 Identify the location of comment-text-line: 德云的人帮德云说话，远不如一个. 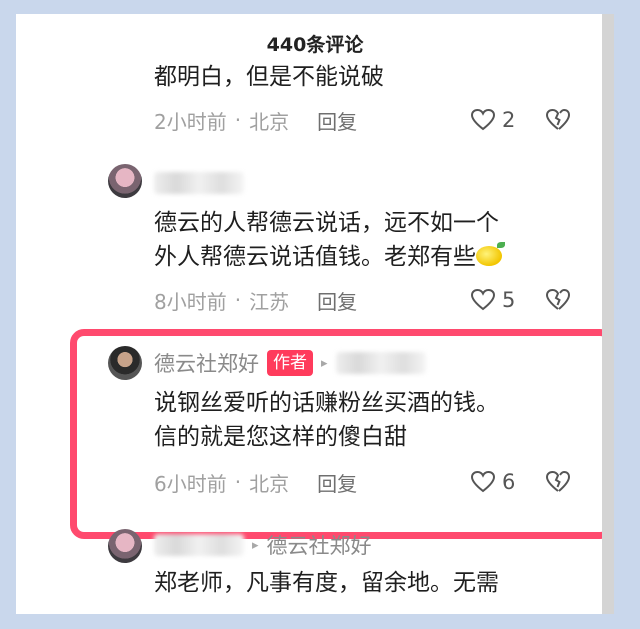
(326, 223).